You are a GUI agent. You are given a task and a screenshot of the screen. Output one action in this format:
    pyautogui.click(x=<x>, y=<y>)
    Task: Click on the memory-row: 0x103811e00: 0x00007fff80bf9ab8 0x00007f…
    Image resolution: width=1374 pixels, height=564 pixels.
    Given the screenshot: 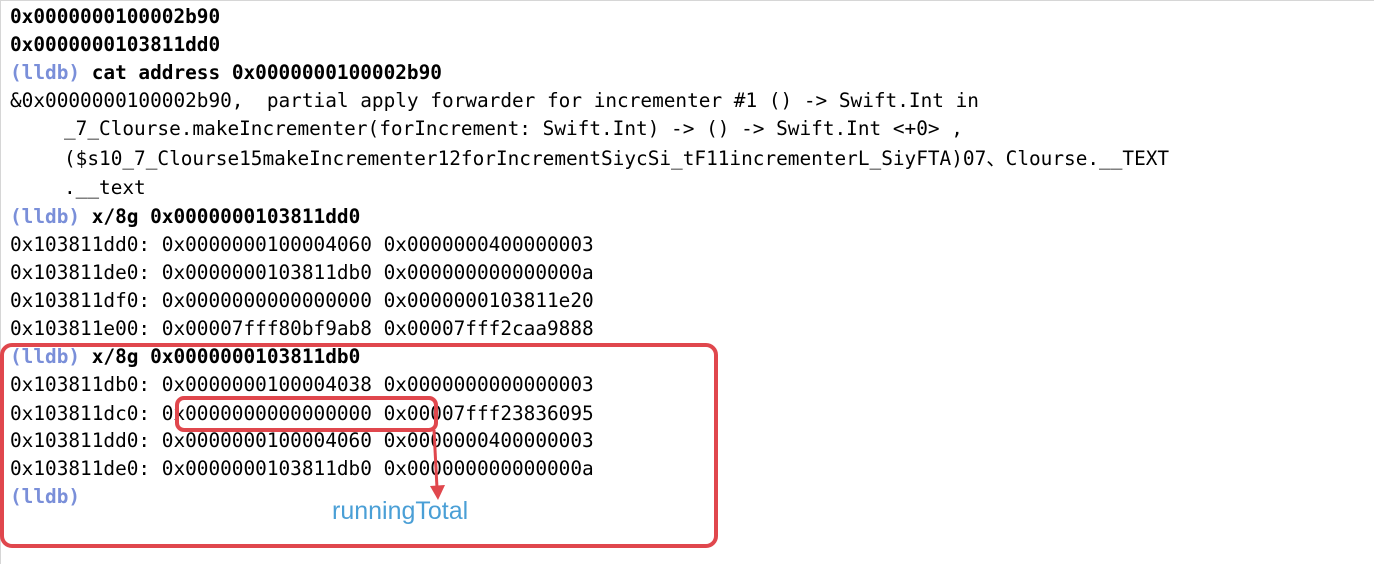 What is the action you would take?
    pyautogui.click(x=302, y=328)
    